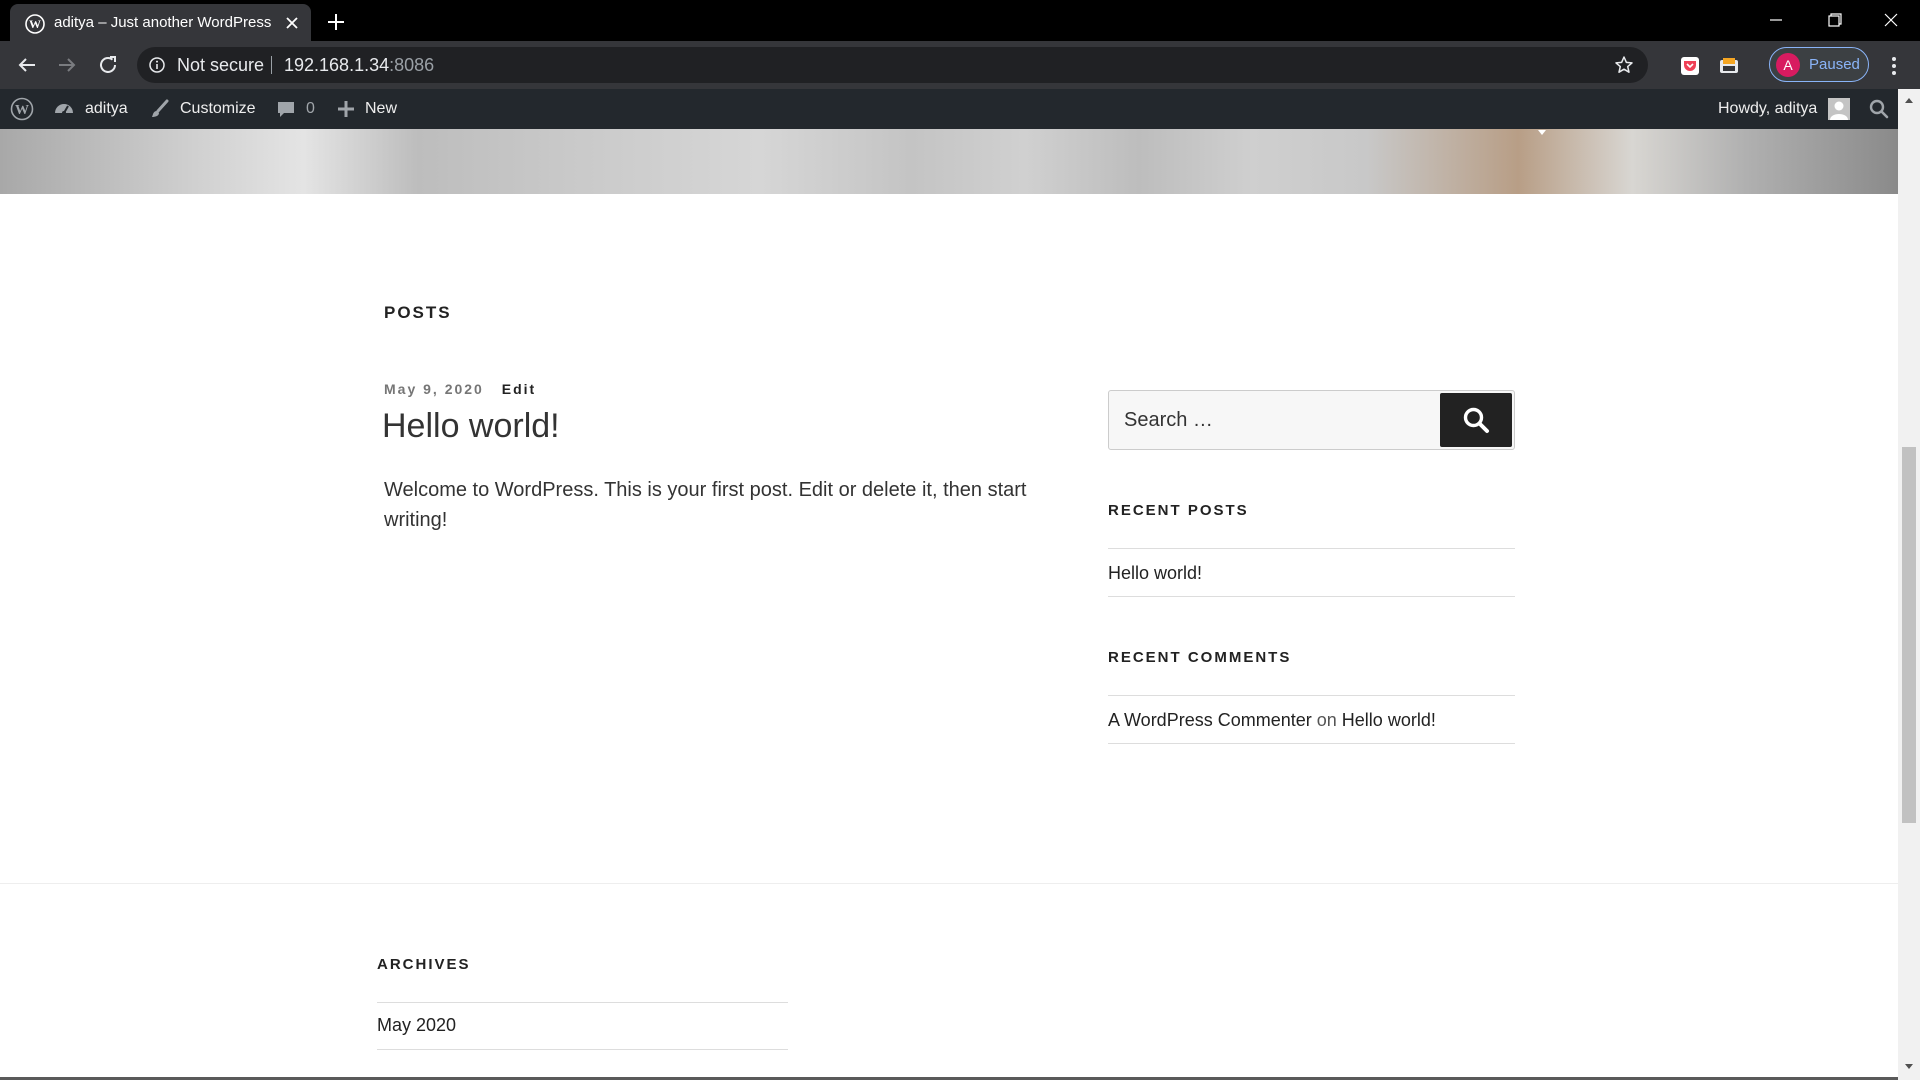 The height and width of the screenshot is (1080, 1920). I want to click on profile-button: A Paused, so click(1819, 64).